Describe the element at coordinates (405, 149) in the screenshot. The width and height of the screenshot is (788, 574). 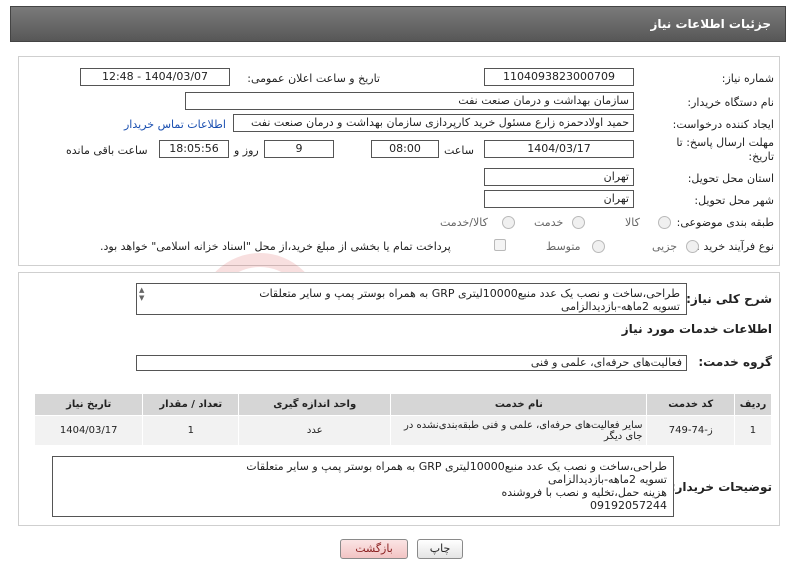
I see `deadline-time-field: 08:00` at that location.